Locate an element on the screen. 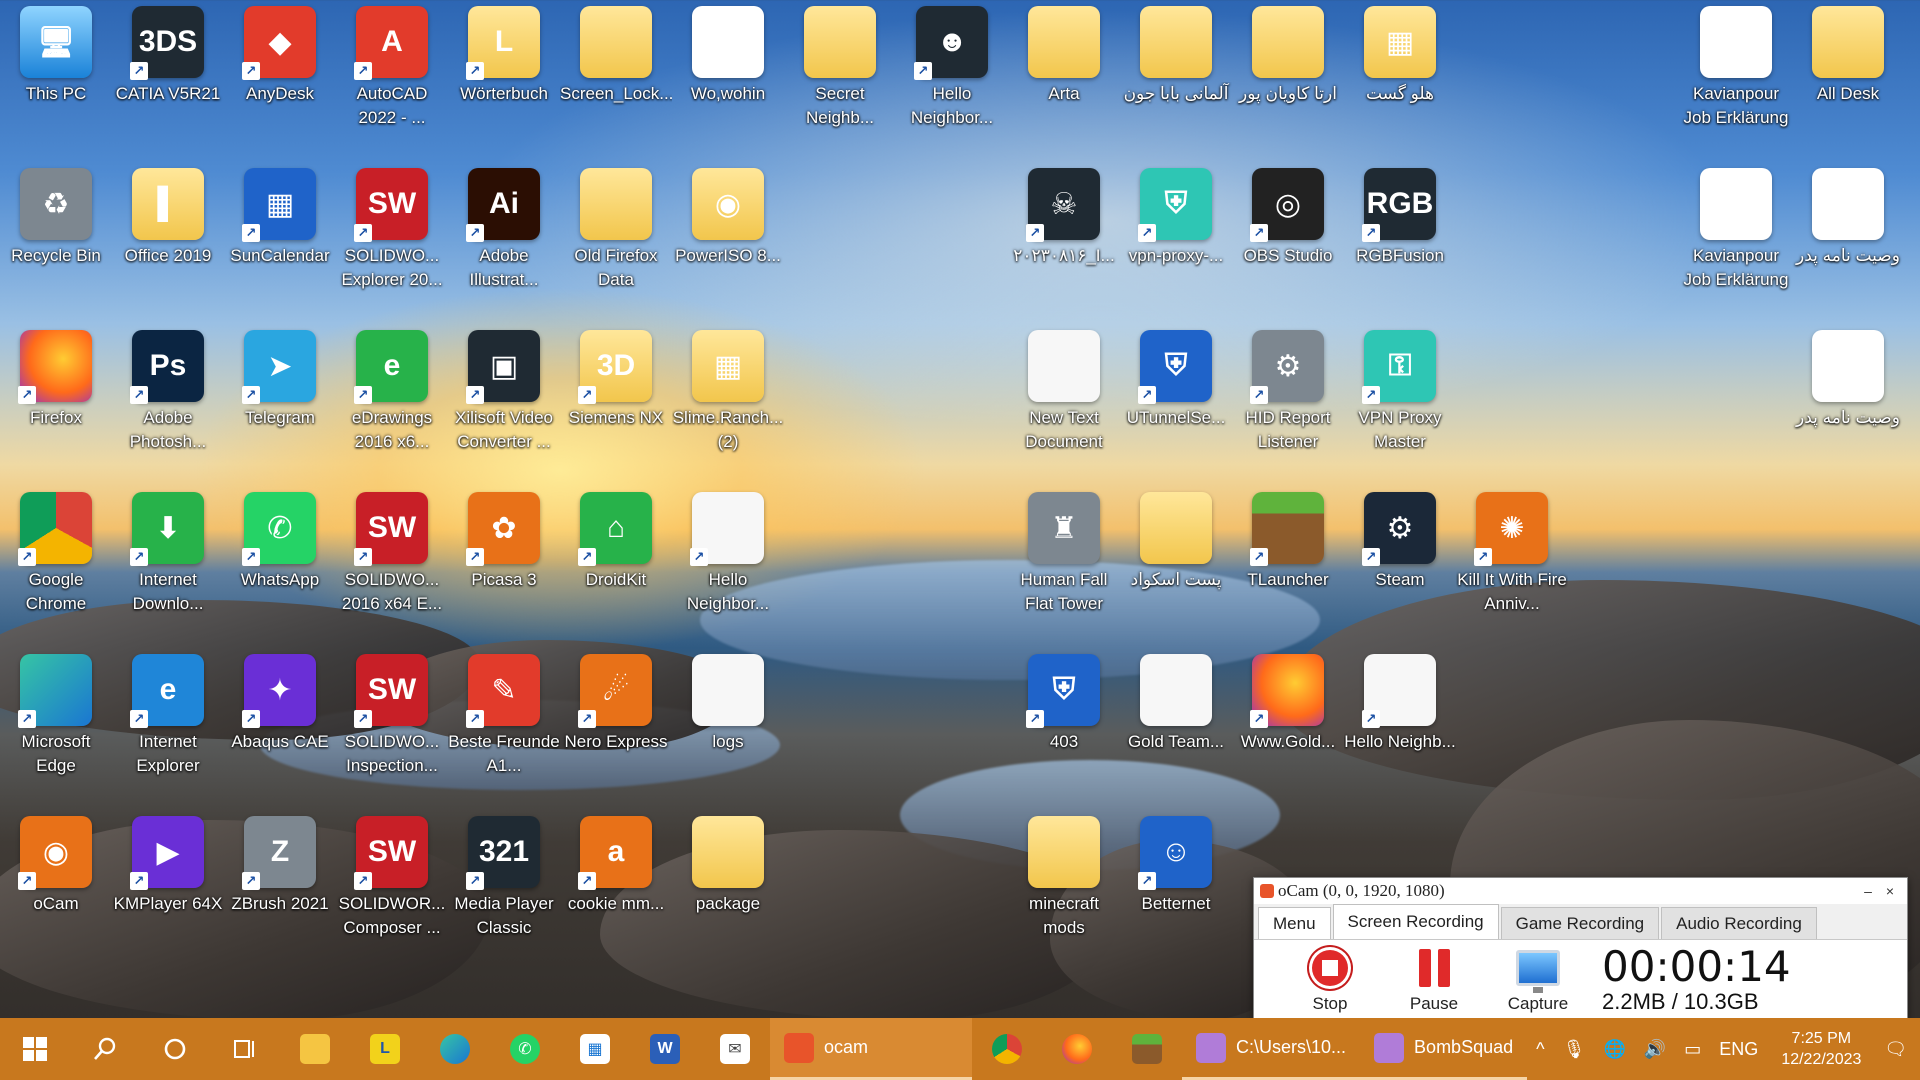 This screenshot has height=1080, width=1920. taskbar-file-explorer is located at coordinates (315, 1049).